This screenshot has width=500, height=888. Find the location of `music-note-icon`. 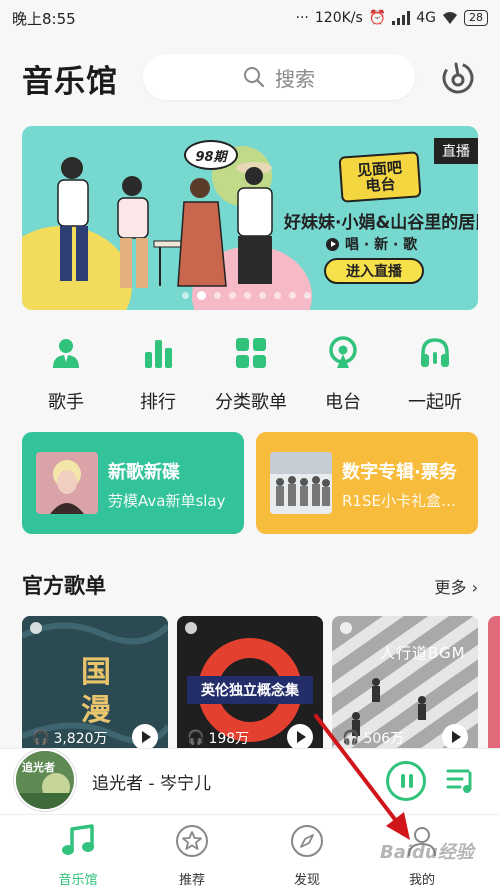

music-note-icon is located at coordinates (78, 839).